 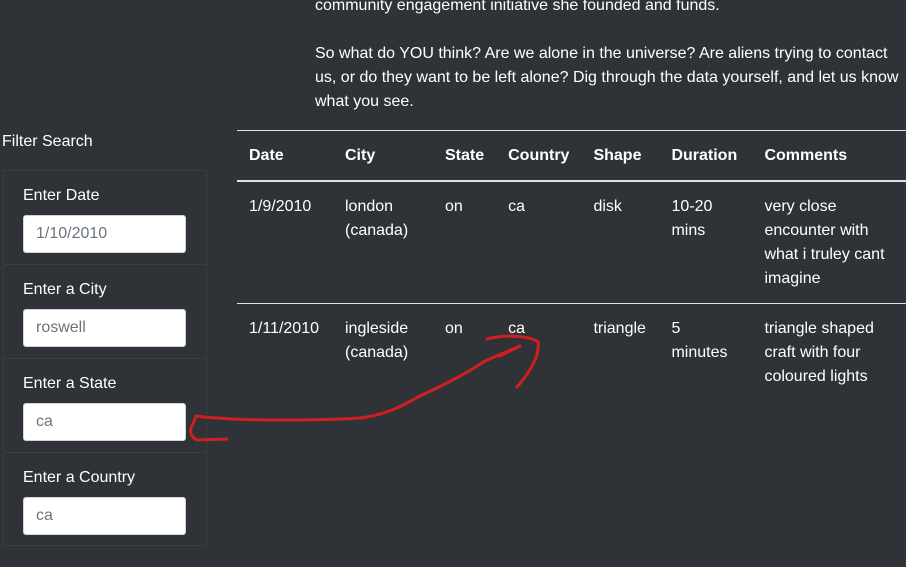 What do you see at coordinates (383, 242) in the screenshot?
I see `cell-city: london (canada)` at bounding box center [383, 242].